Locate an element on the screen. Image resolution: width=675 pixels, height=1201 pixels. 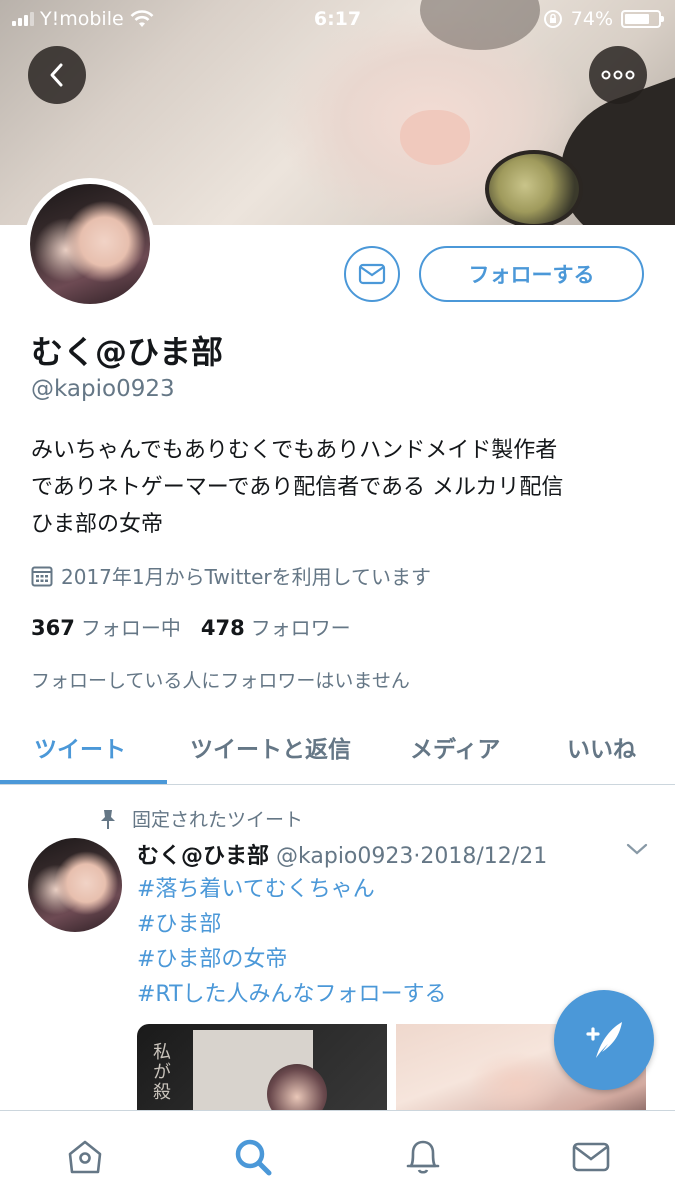
tweet-hashtags: #落ち着いてむくちゃん #ひま部 #ひま部の女帝 #RTした人みんなフォローする is located at coordinates (292, 942).